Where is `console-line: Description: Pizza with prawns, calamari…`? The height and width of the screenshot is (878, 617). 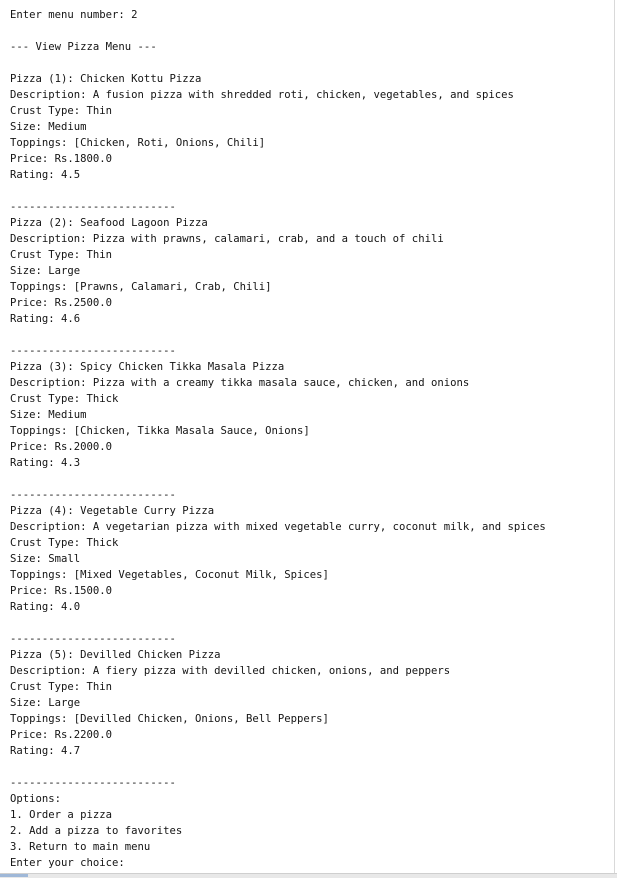
console-line: Description: Pizza with prawns, calamari… is located at coordinates (227, 239).